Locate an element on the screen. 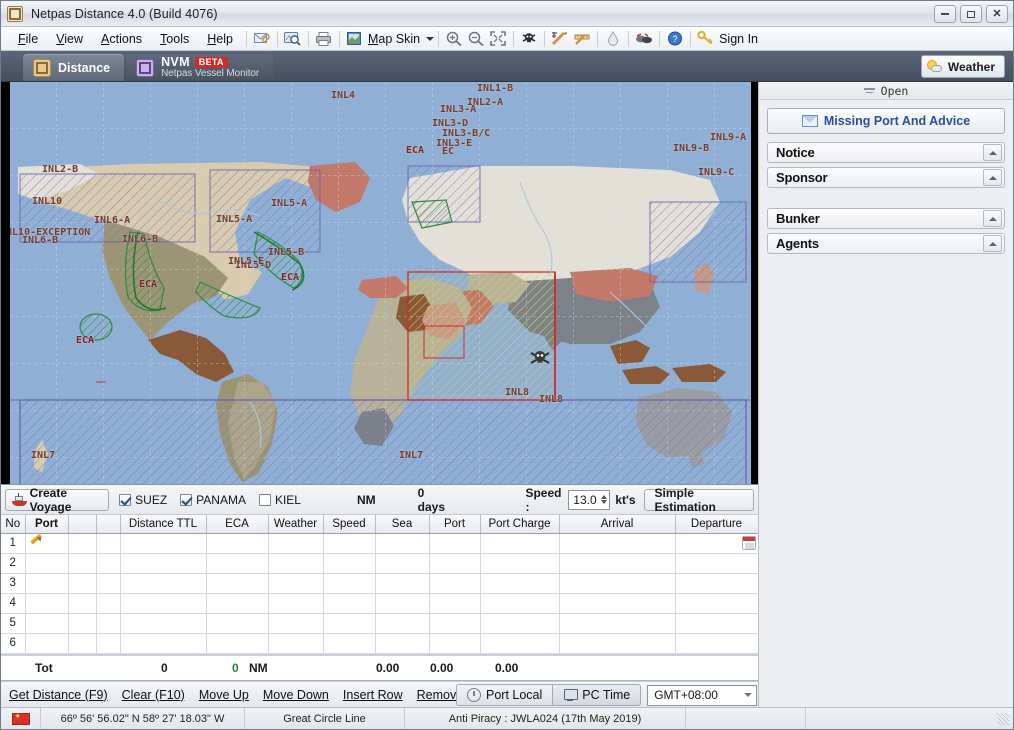 The image size is (1014, 730). speed-value: 13.0 is located at coordinates (584, 500).